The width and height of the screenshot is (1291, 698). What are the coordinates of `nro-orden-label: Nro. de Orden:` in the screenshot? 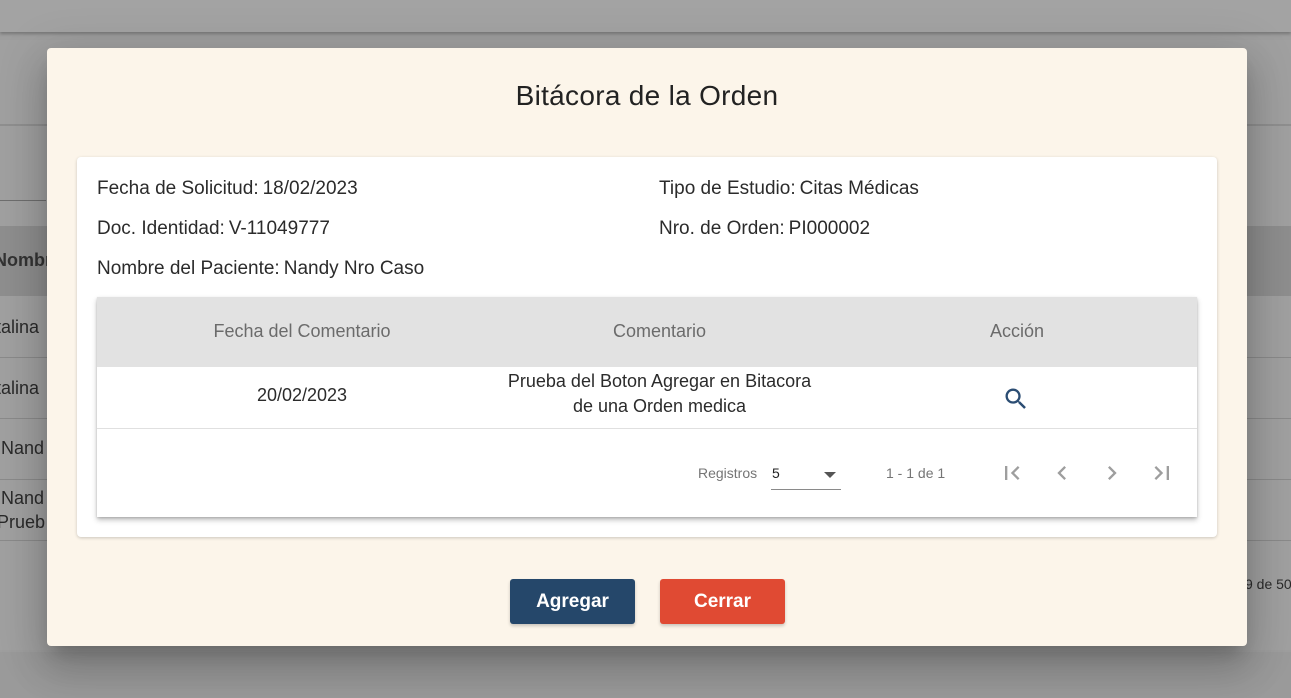 It's located at (722, 228).